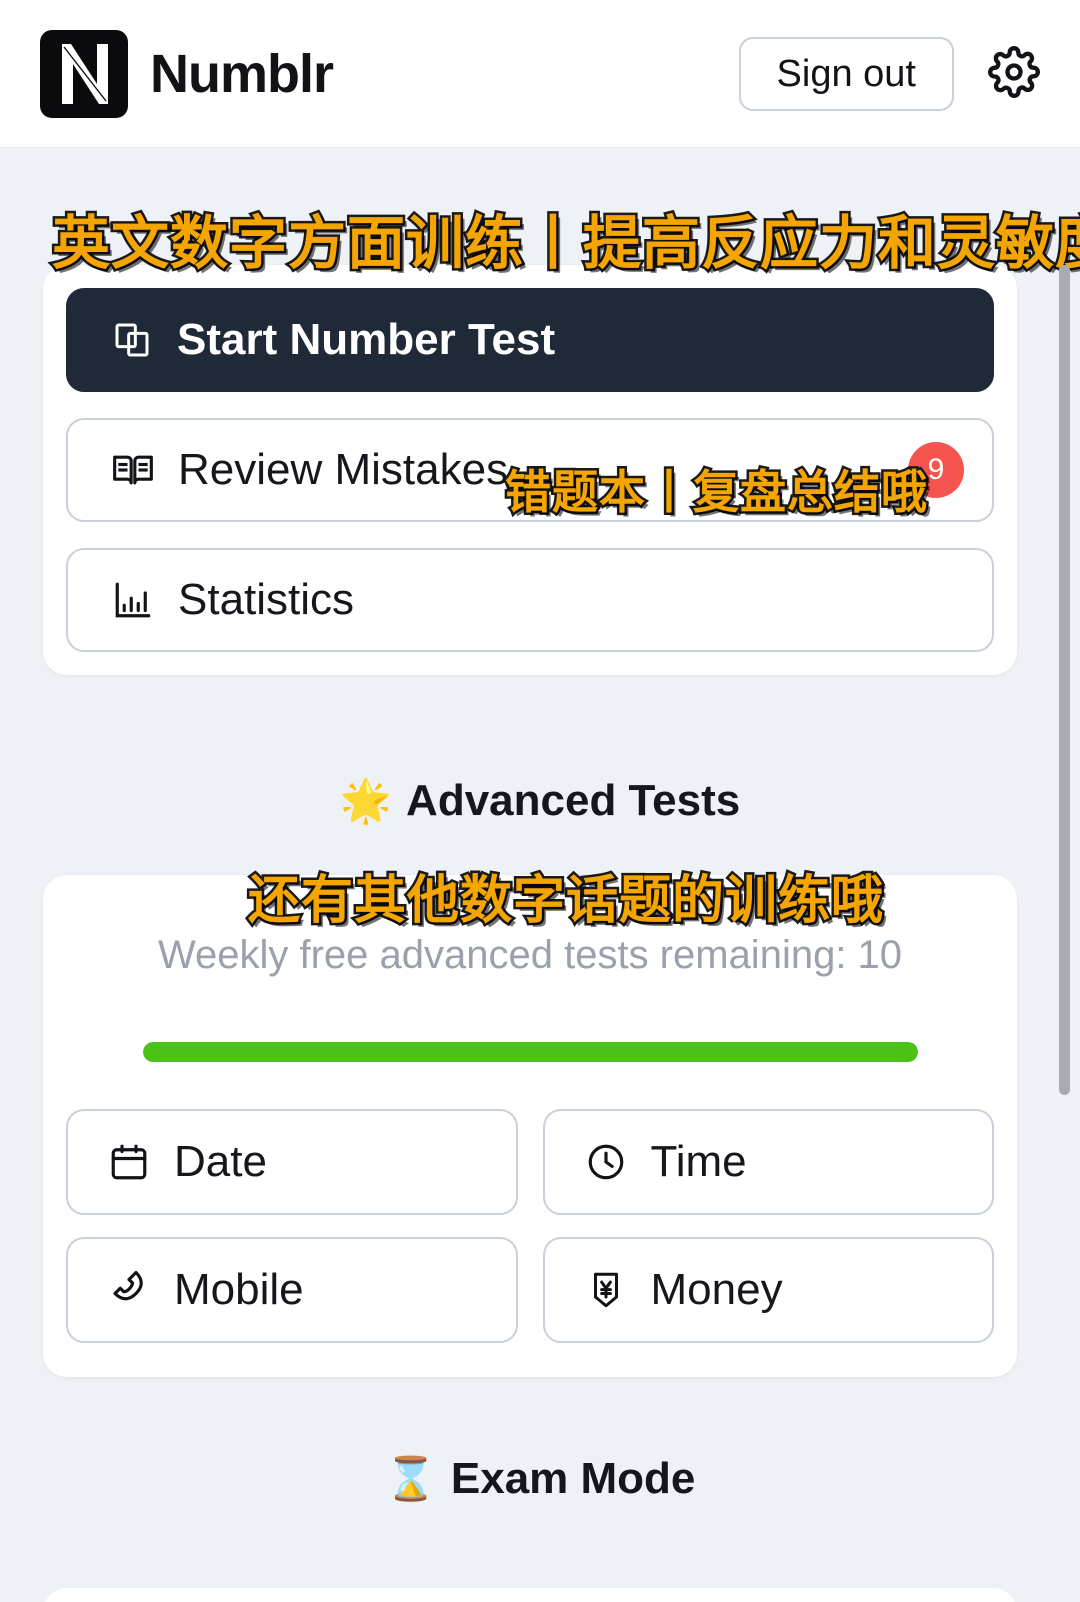  I want to click on exam-mode-title: Exam Mode, so click(573, 1478).